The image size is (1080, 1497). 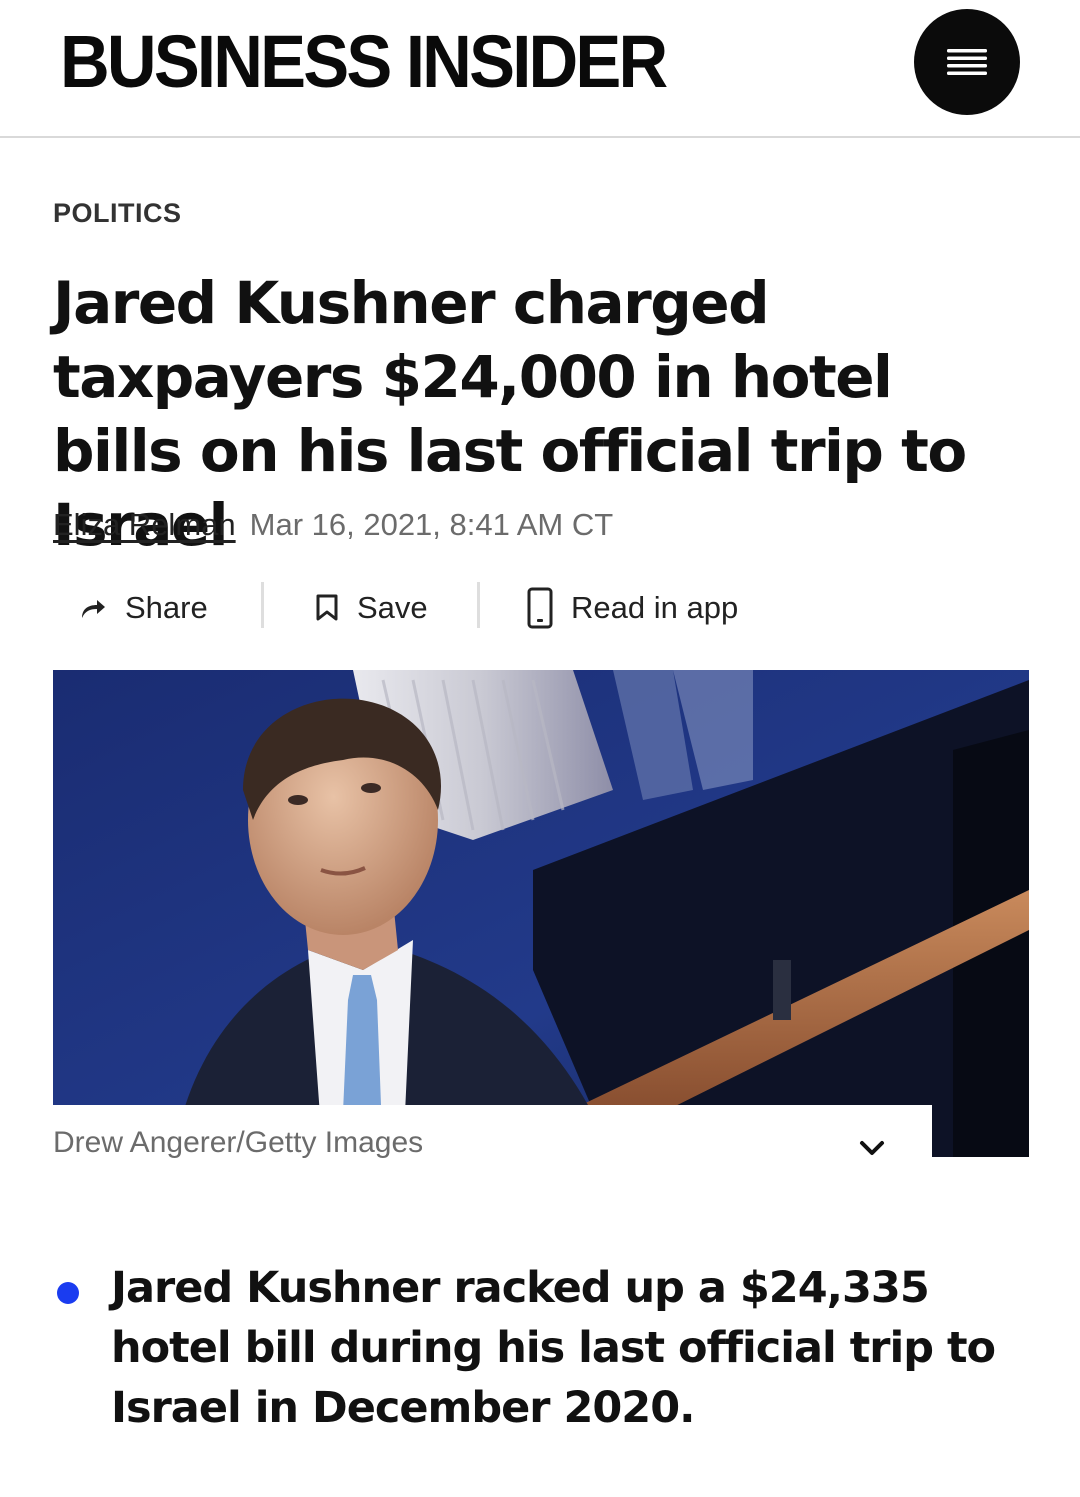 I want to click on read-in-app-button: Read in app, so click(x=632, y=608).